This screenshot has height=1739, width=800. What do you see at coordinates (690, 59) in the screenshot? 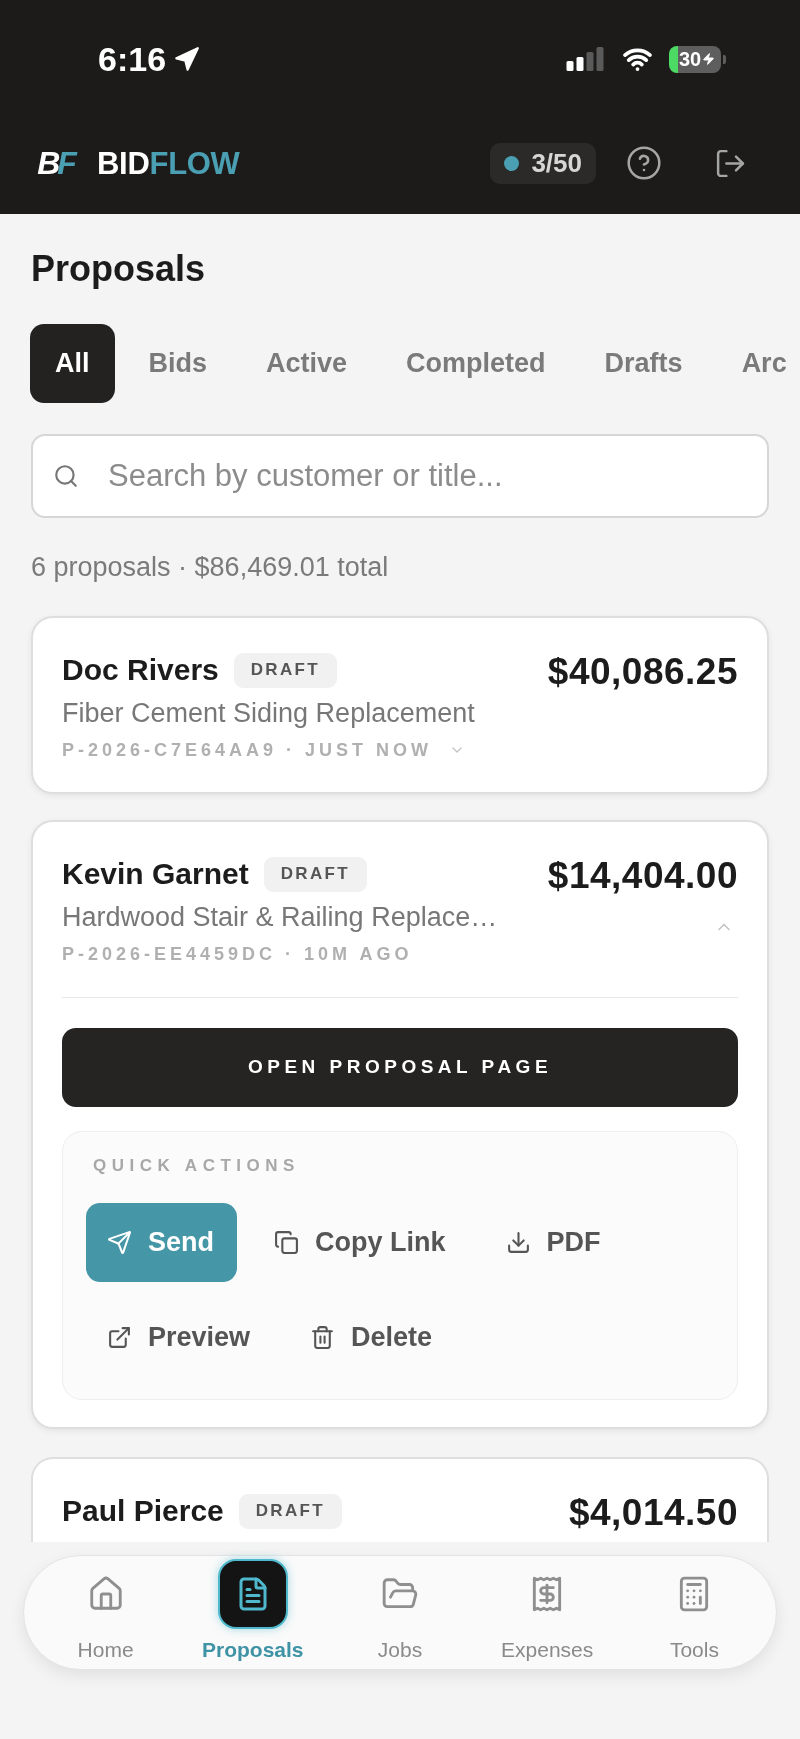
I see `battery-percentage: 30` at bounding box center [690, 59].